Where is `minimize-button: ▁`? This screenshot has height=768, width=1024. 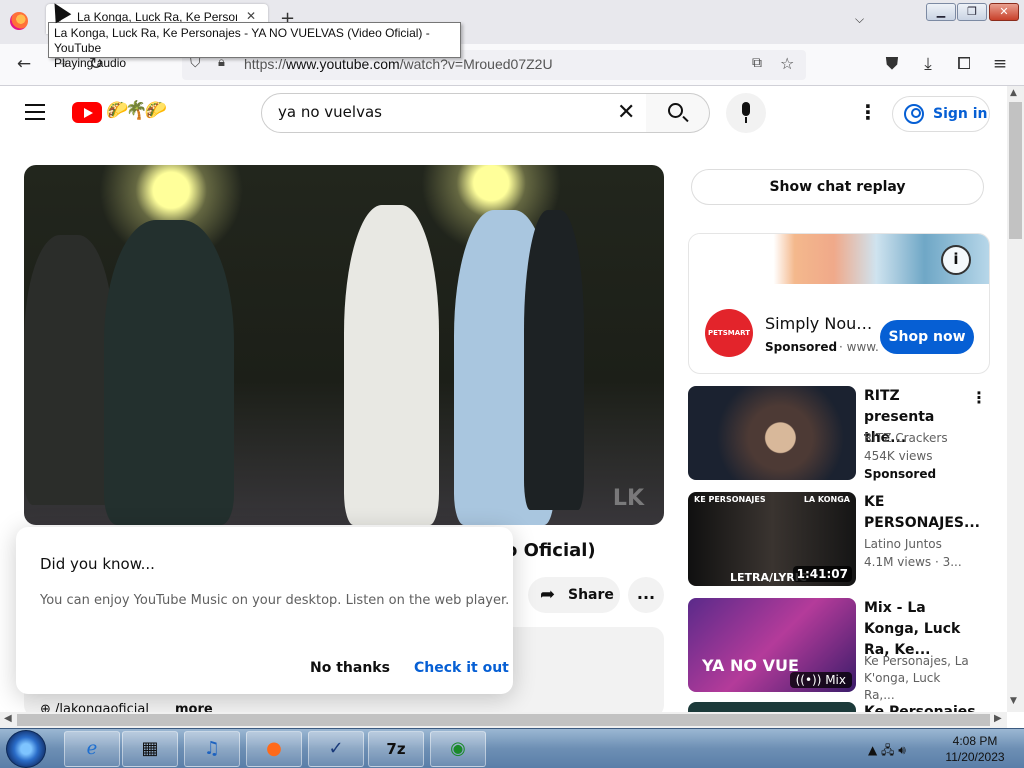 minimize-button: ▁ is located at coordinates (941, 12).